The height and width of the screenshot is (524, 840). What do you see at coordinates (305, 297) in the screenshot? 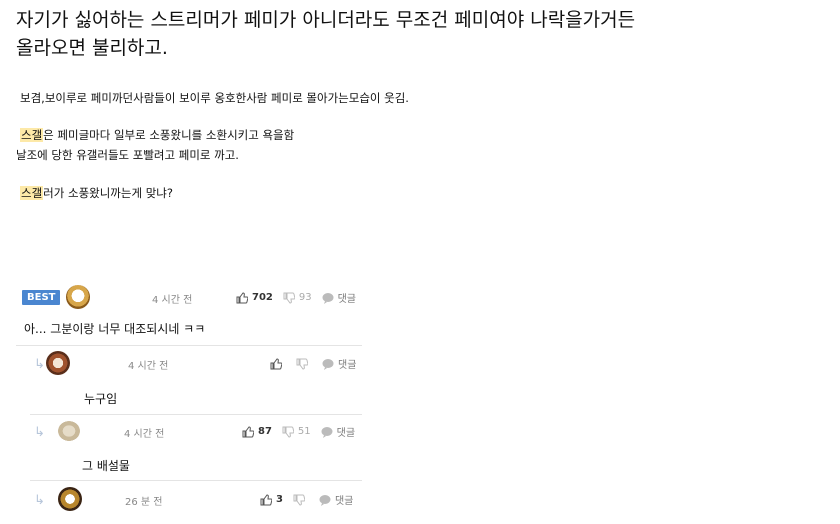
I see `dislike-count: 93` at bounding box center [305, 297].